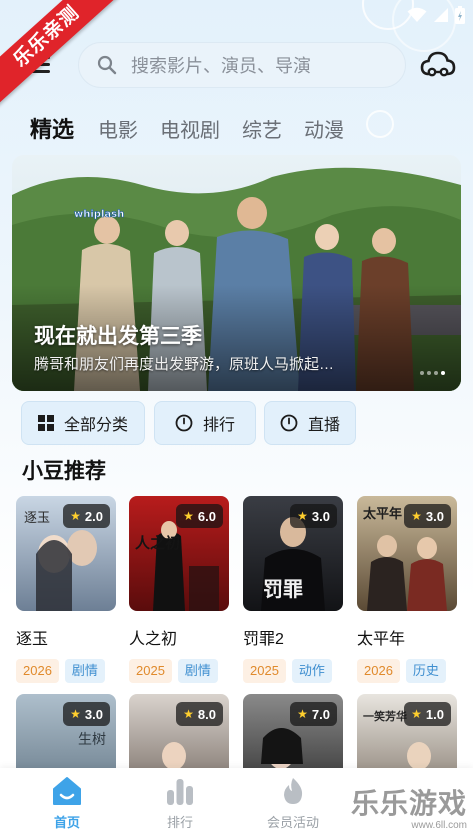  What do you see at coordinates (427, 714) in the screenshot?
I see `rating-badge: ★ 1.0` at bounding box center [427, 714].